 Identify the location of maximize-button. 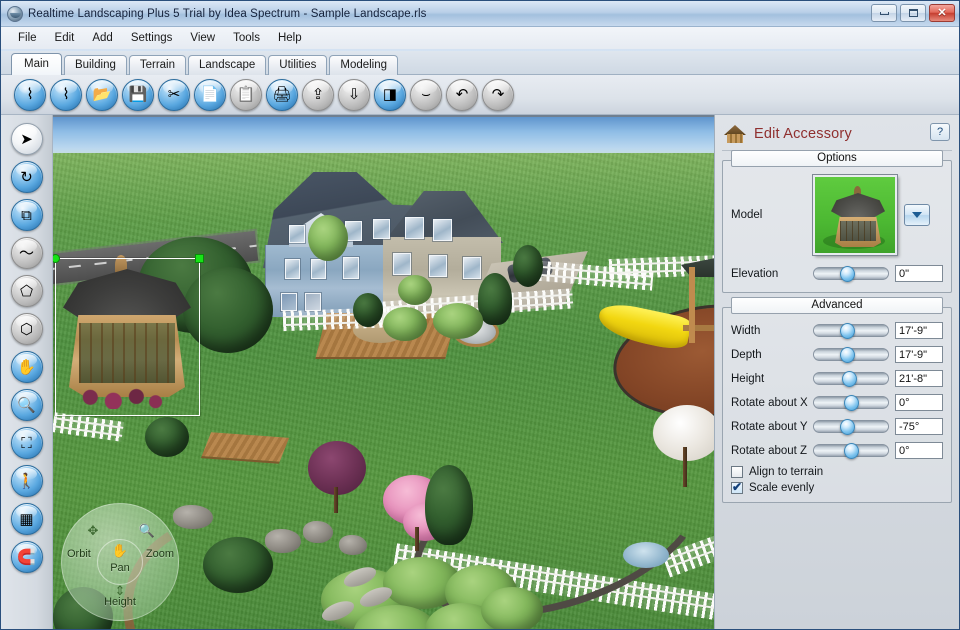
(913, 13).